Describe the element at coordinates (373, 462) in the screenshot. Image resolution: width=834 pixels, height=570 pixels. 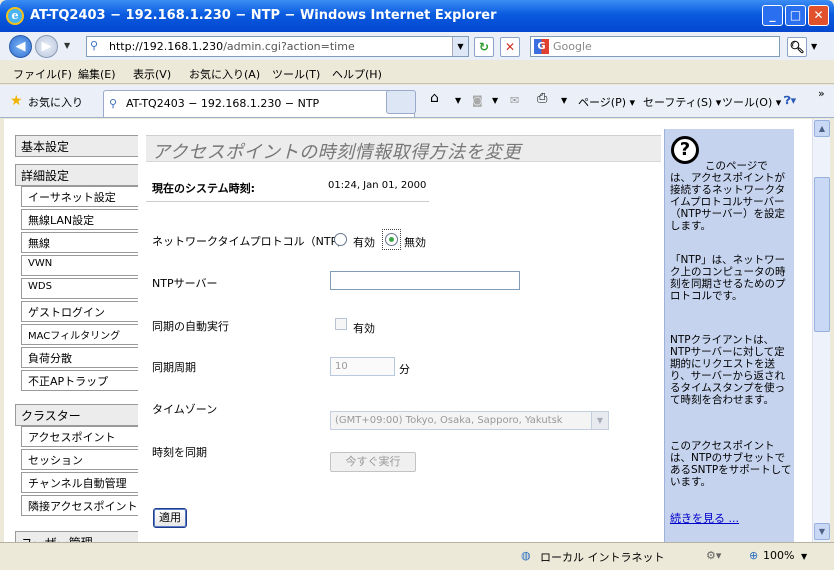
I see `sync-now-button: 今すぐ実行` at that location.